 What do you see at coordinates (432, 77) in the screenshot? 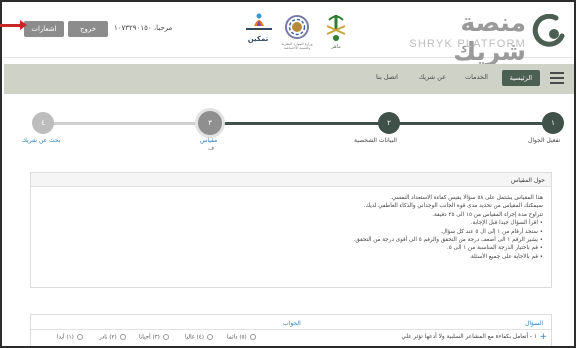
I see `nav-item-about: عن شريك` at bounding box center [432, 77].